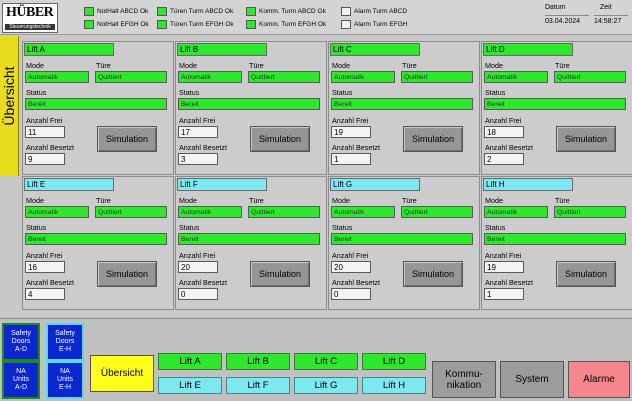 Image resolution: width=632 pixels, height=401 pixels. What do you see at coordinates (69, 184) in the screenshot?
I see `lift-title: Lift E` at bounding box center [69, 184].